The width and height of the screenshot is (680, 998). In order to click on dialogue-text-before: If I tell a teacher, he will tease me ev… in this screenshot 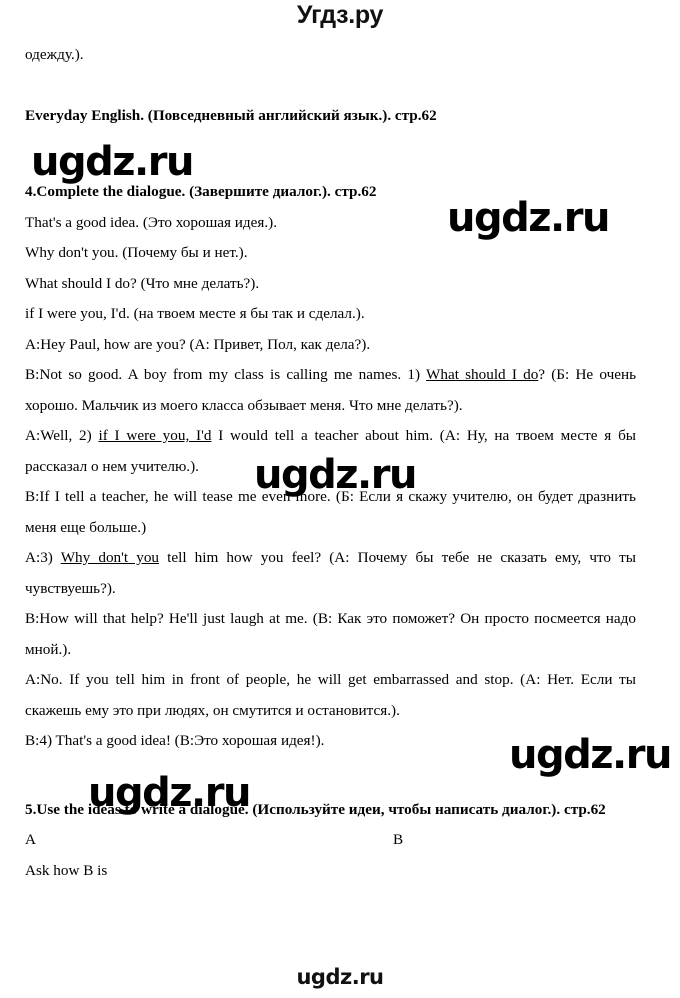, I will do `click(330, 512)`.